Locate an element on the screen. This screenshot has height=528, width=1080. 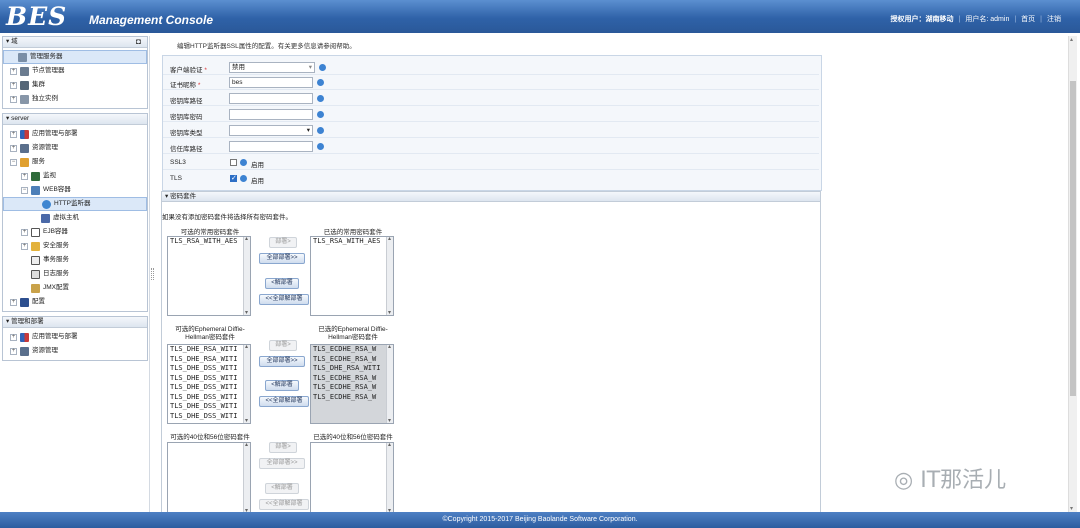
cipher-section-header: ▾ 密码套件 is located at coordinates (491, 196).